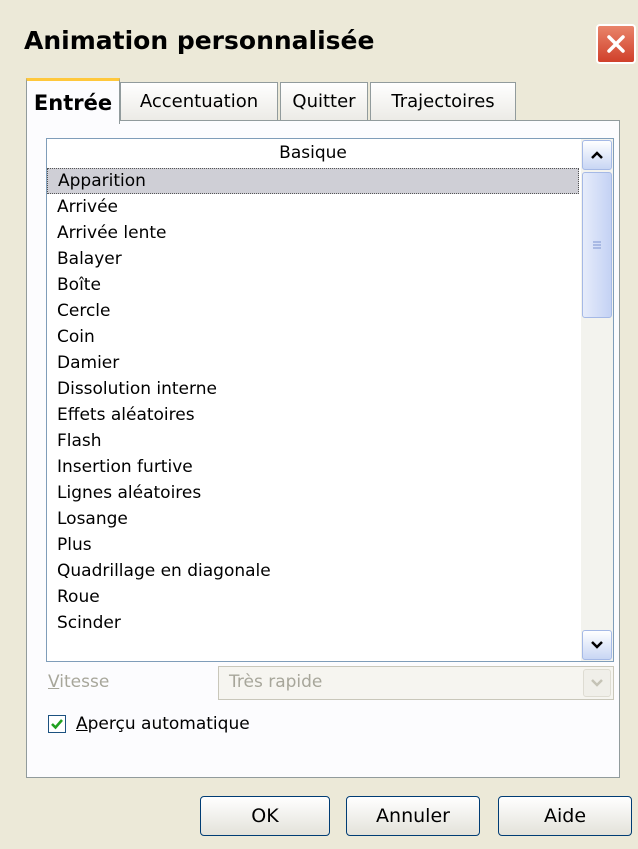 Image resolution: width=638 pixels, height=849 pixels. Describe the element at coordinates (168, 724) in the screenshot. I see `auto-preview-label-rest: perçu automatique` at that location.